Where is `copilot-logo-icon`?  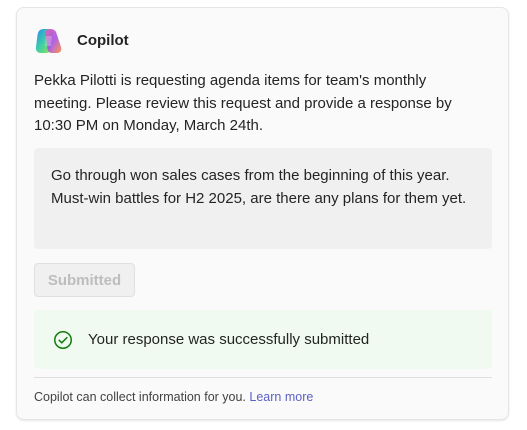
copilot-logo-icon is located at coordinates (48, 41).